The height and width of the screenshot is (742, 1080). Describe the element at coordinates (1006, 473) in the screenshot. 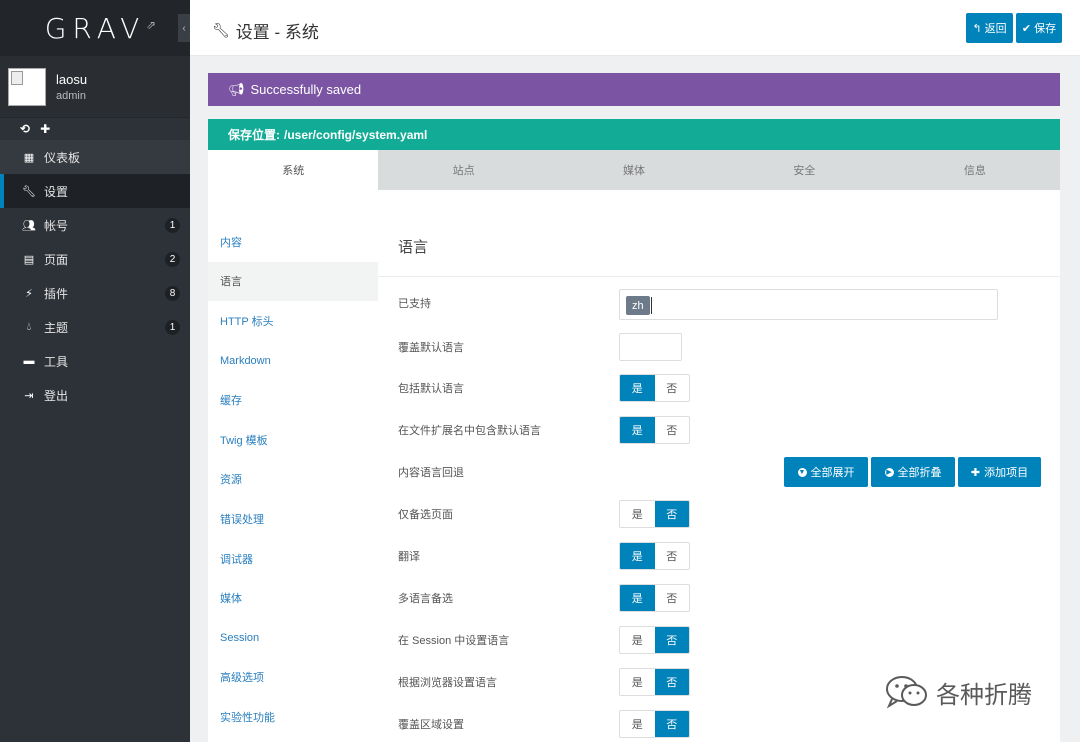

I see `add-item-label: 添加项目` at that location.